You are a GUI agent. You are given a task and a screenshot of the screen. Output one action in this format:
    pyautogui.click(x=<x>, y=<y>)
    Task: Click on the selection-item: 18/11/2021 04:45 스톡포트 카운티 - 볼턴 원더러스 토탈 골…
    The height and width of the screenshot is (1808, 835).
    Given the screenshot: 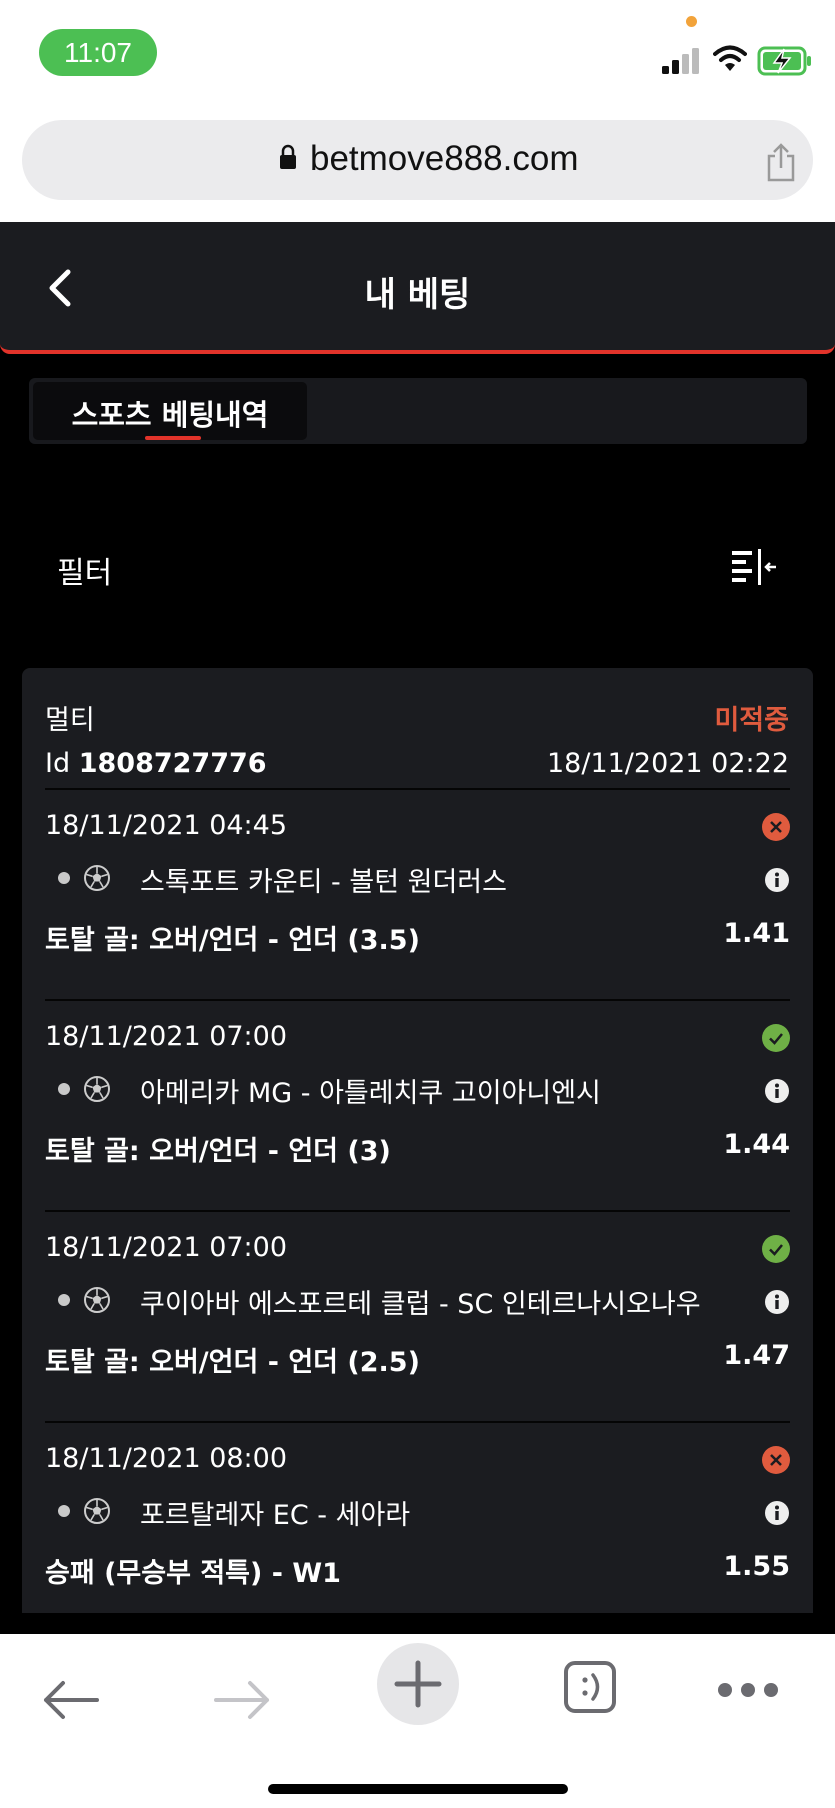 What is the action you would take?
    pyautogui.click(x=417, y=895)
    